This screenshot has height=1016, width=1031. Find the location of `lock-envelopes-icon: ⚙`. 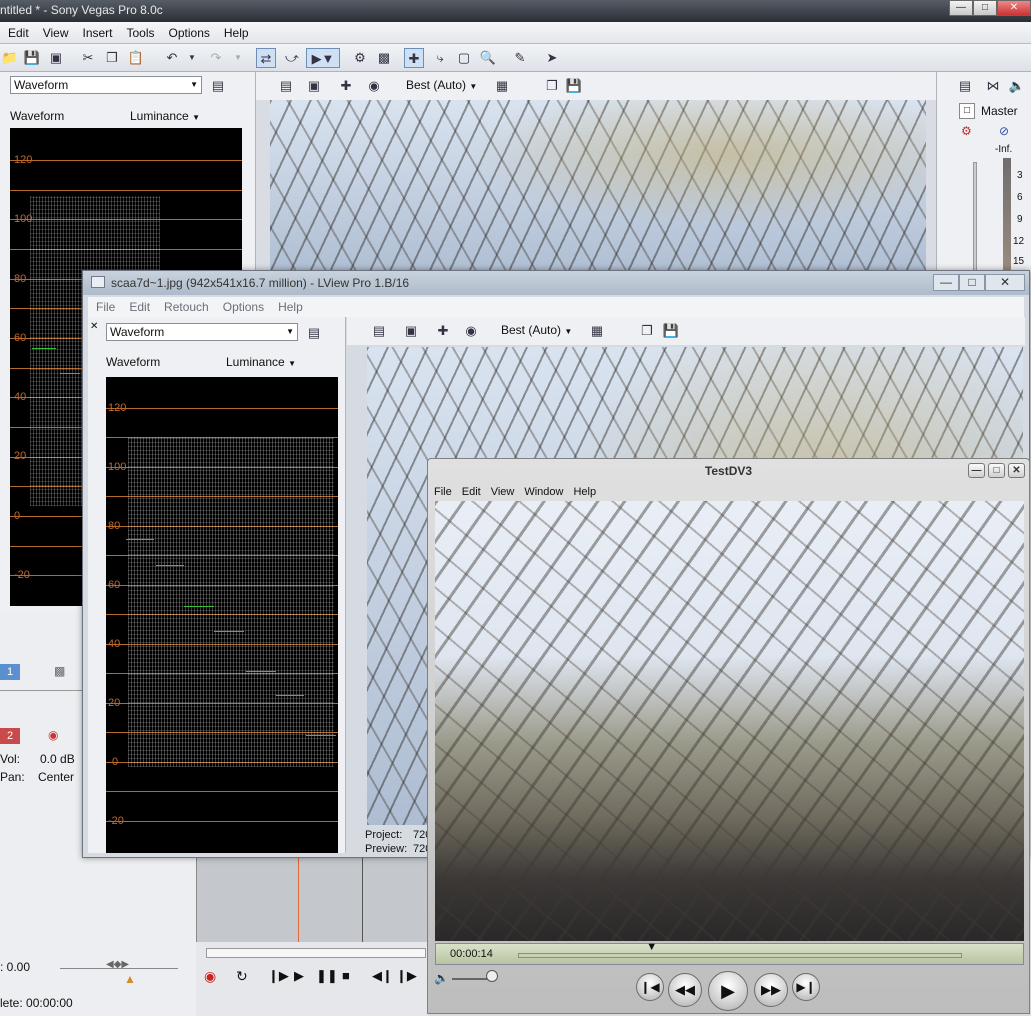

lock-envelopes-icon: ⚙ is located at coordinates (360, 58).